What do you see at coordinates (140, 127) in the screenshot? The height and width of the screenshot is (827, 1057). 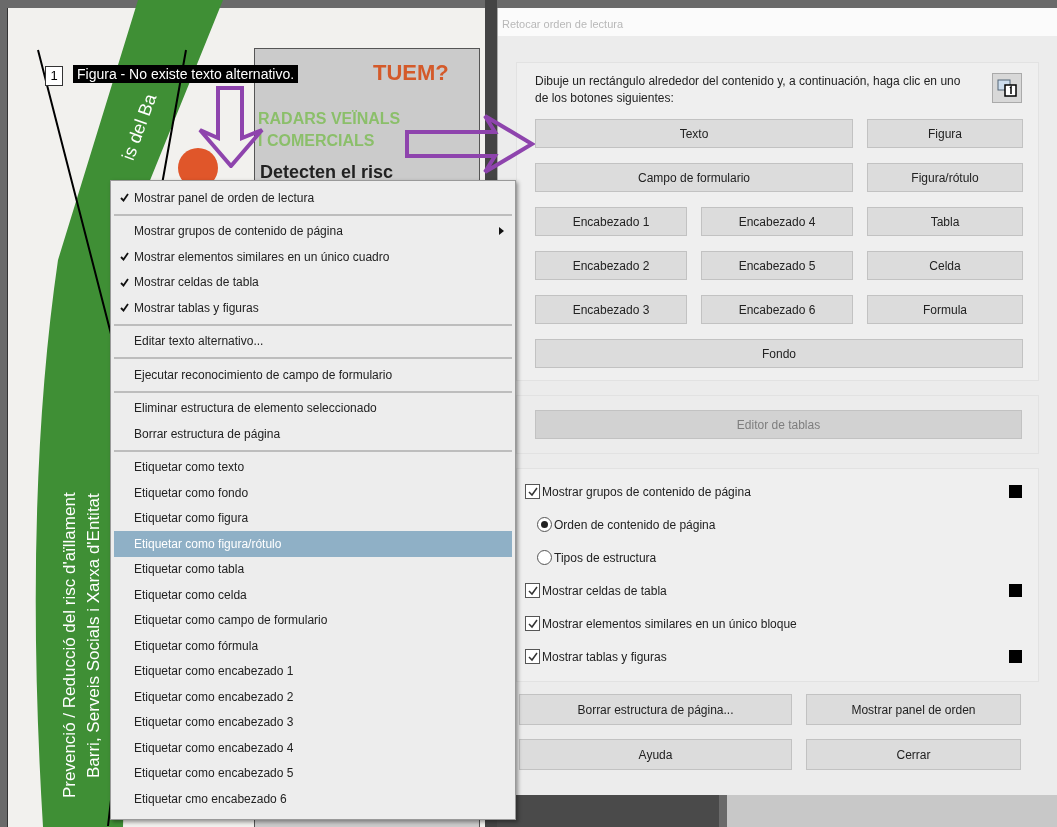 I see `band-text: is del Ba` at bounding box center [140, 127].